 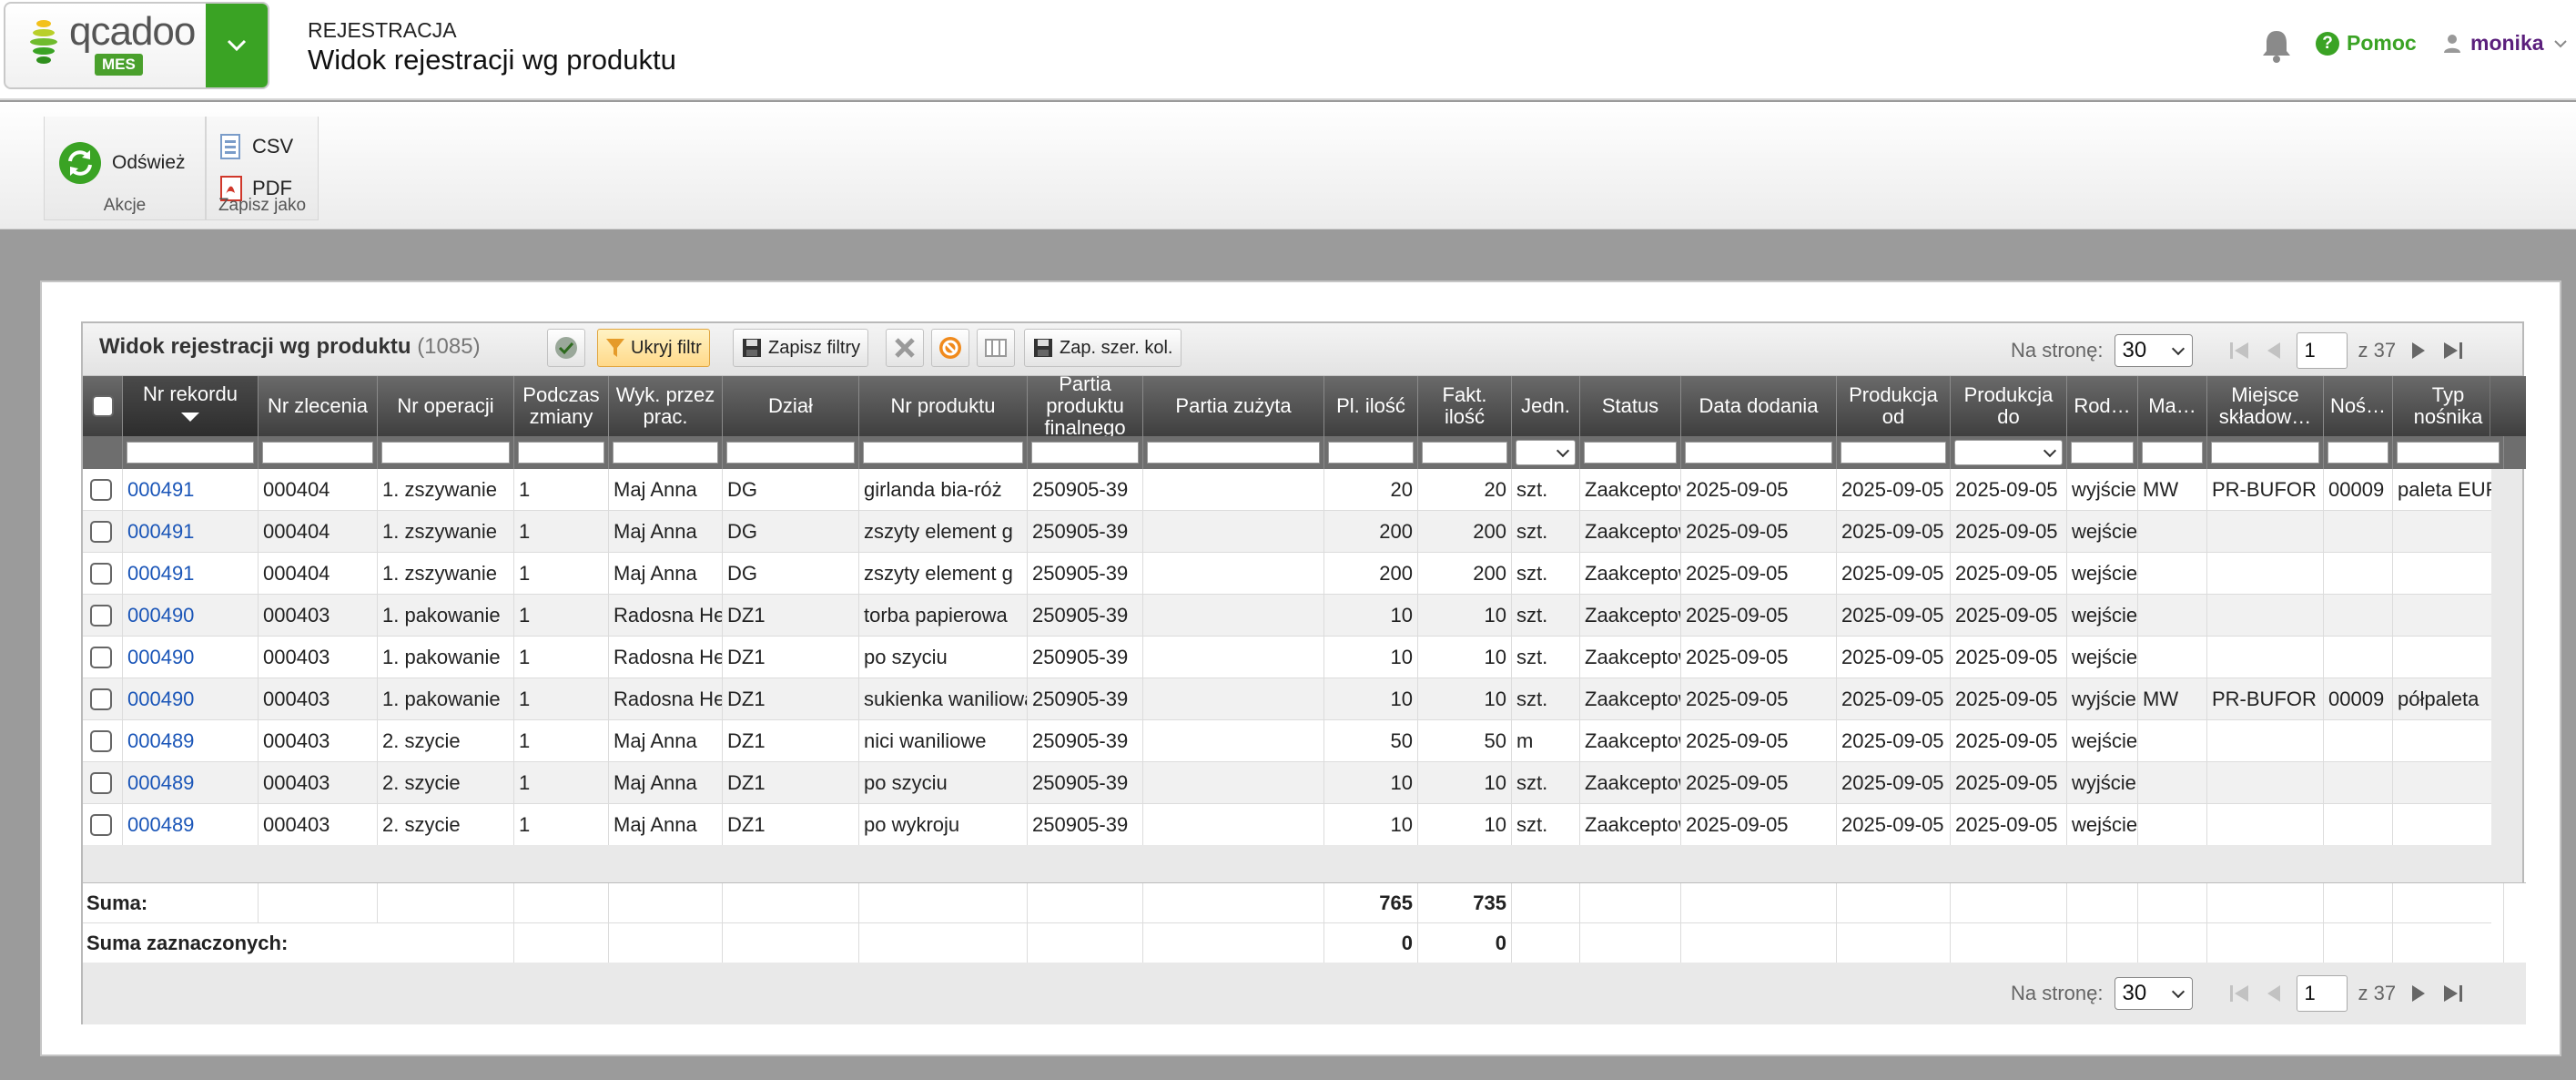 What do you see at coordinates (1630, 406) in the screenshot?
I see `column-header-status: Status` at bounding box center [1630, 406].